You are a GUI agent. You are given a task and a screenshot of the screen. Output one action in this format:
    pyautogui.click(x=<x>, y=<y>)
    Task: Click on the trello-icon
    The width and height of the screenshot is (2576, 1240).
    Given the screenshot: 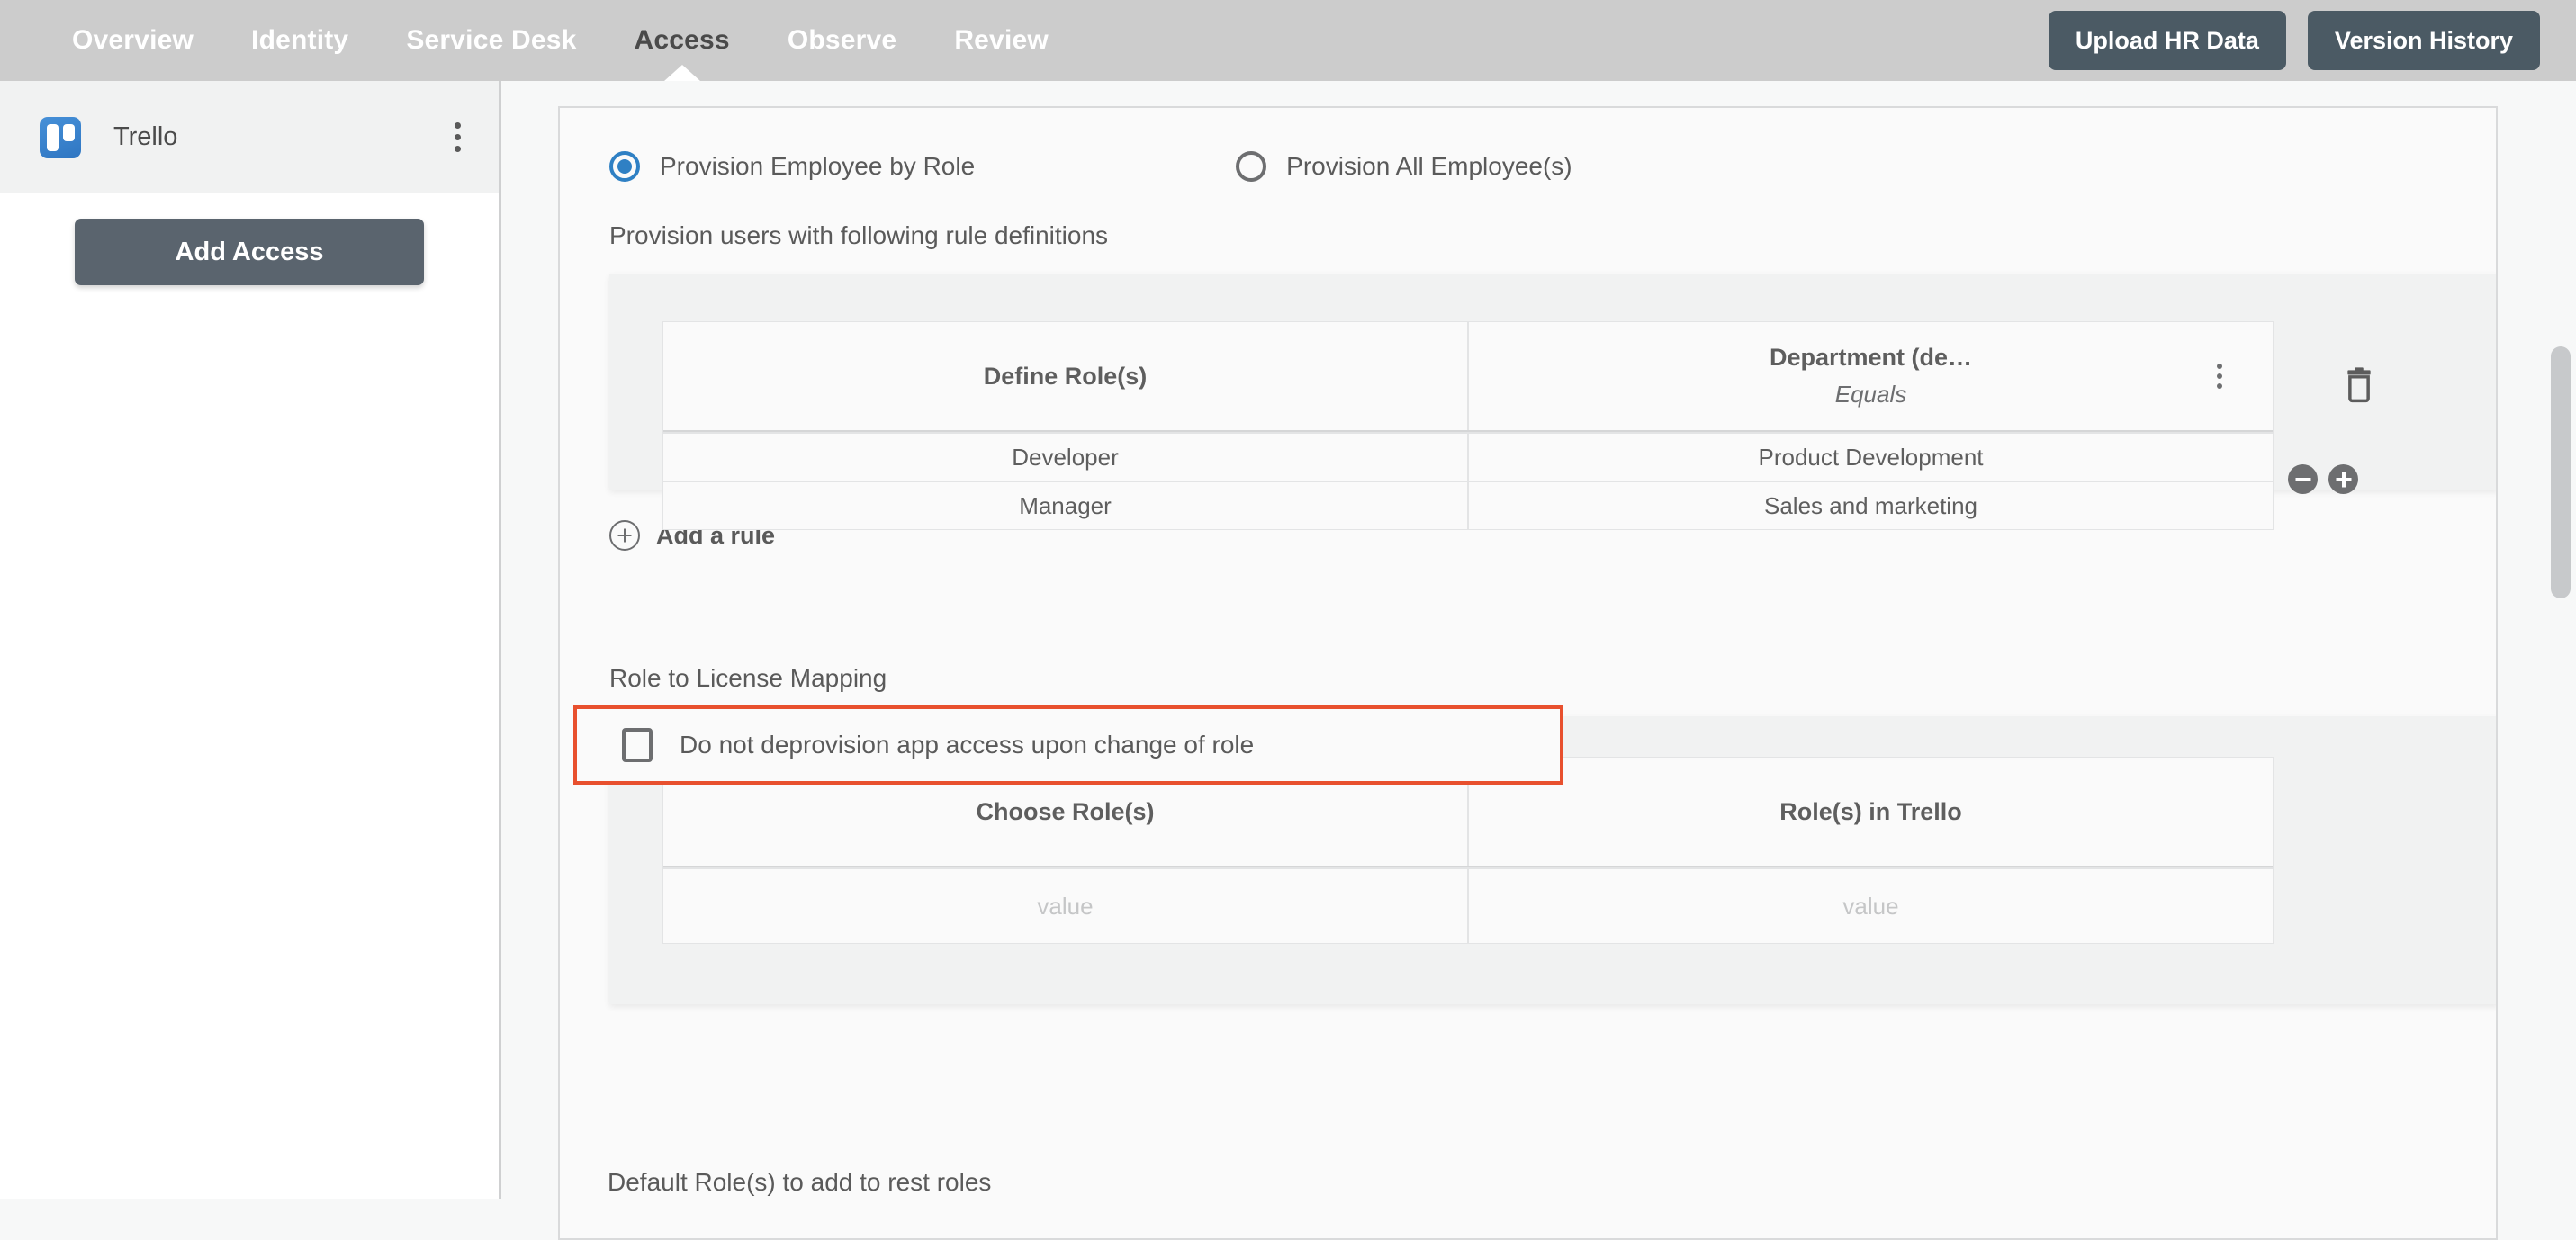 What is the action you would take?
    pyautogui.click(x=60, y=137)
    